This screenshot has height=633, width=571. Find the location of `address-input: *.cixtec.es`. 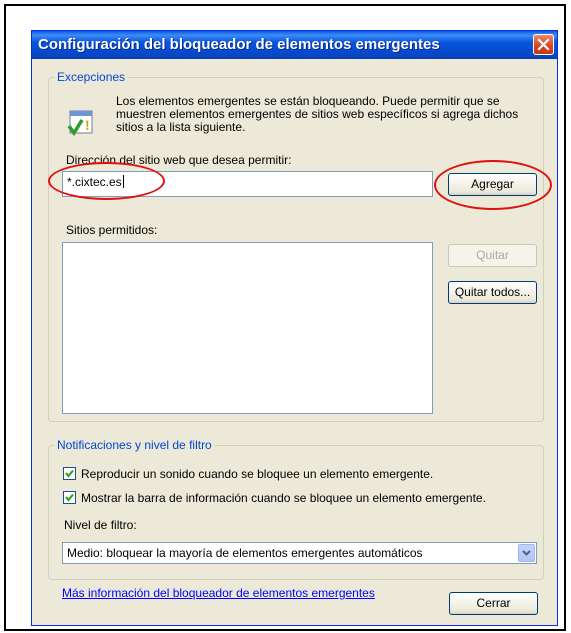

address-input: *.cixtec.es is located at coordinates (247, 184).